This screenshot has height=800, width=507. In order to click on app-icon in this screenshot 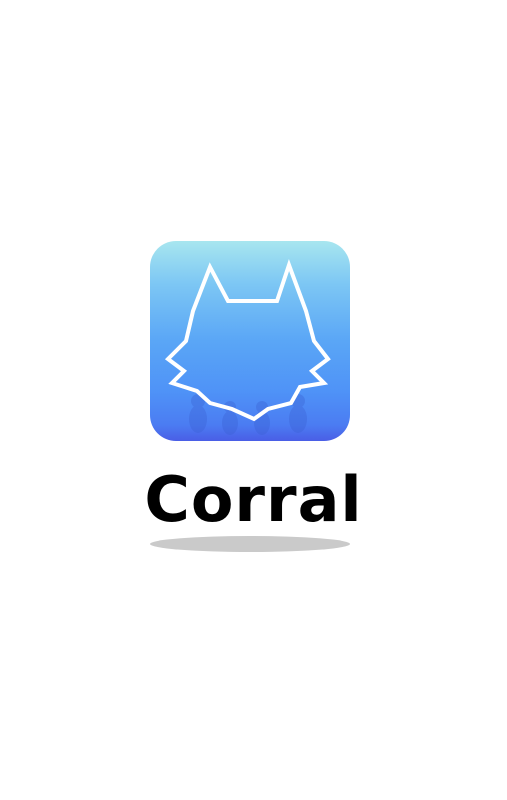, I will do `click(250, 341)`.